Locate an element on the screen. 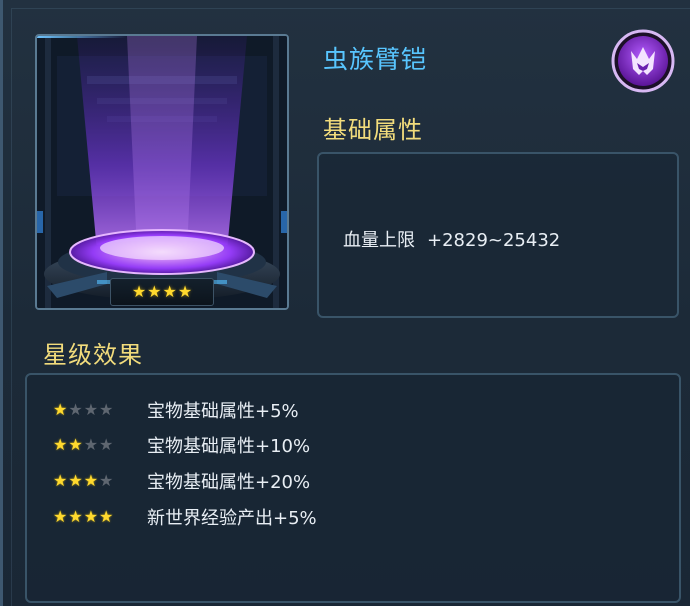 The image size is (690, 606). base-attributes-box: 血量上限 +2829~25432 is located at coordinates (498, 235).